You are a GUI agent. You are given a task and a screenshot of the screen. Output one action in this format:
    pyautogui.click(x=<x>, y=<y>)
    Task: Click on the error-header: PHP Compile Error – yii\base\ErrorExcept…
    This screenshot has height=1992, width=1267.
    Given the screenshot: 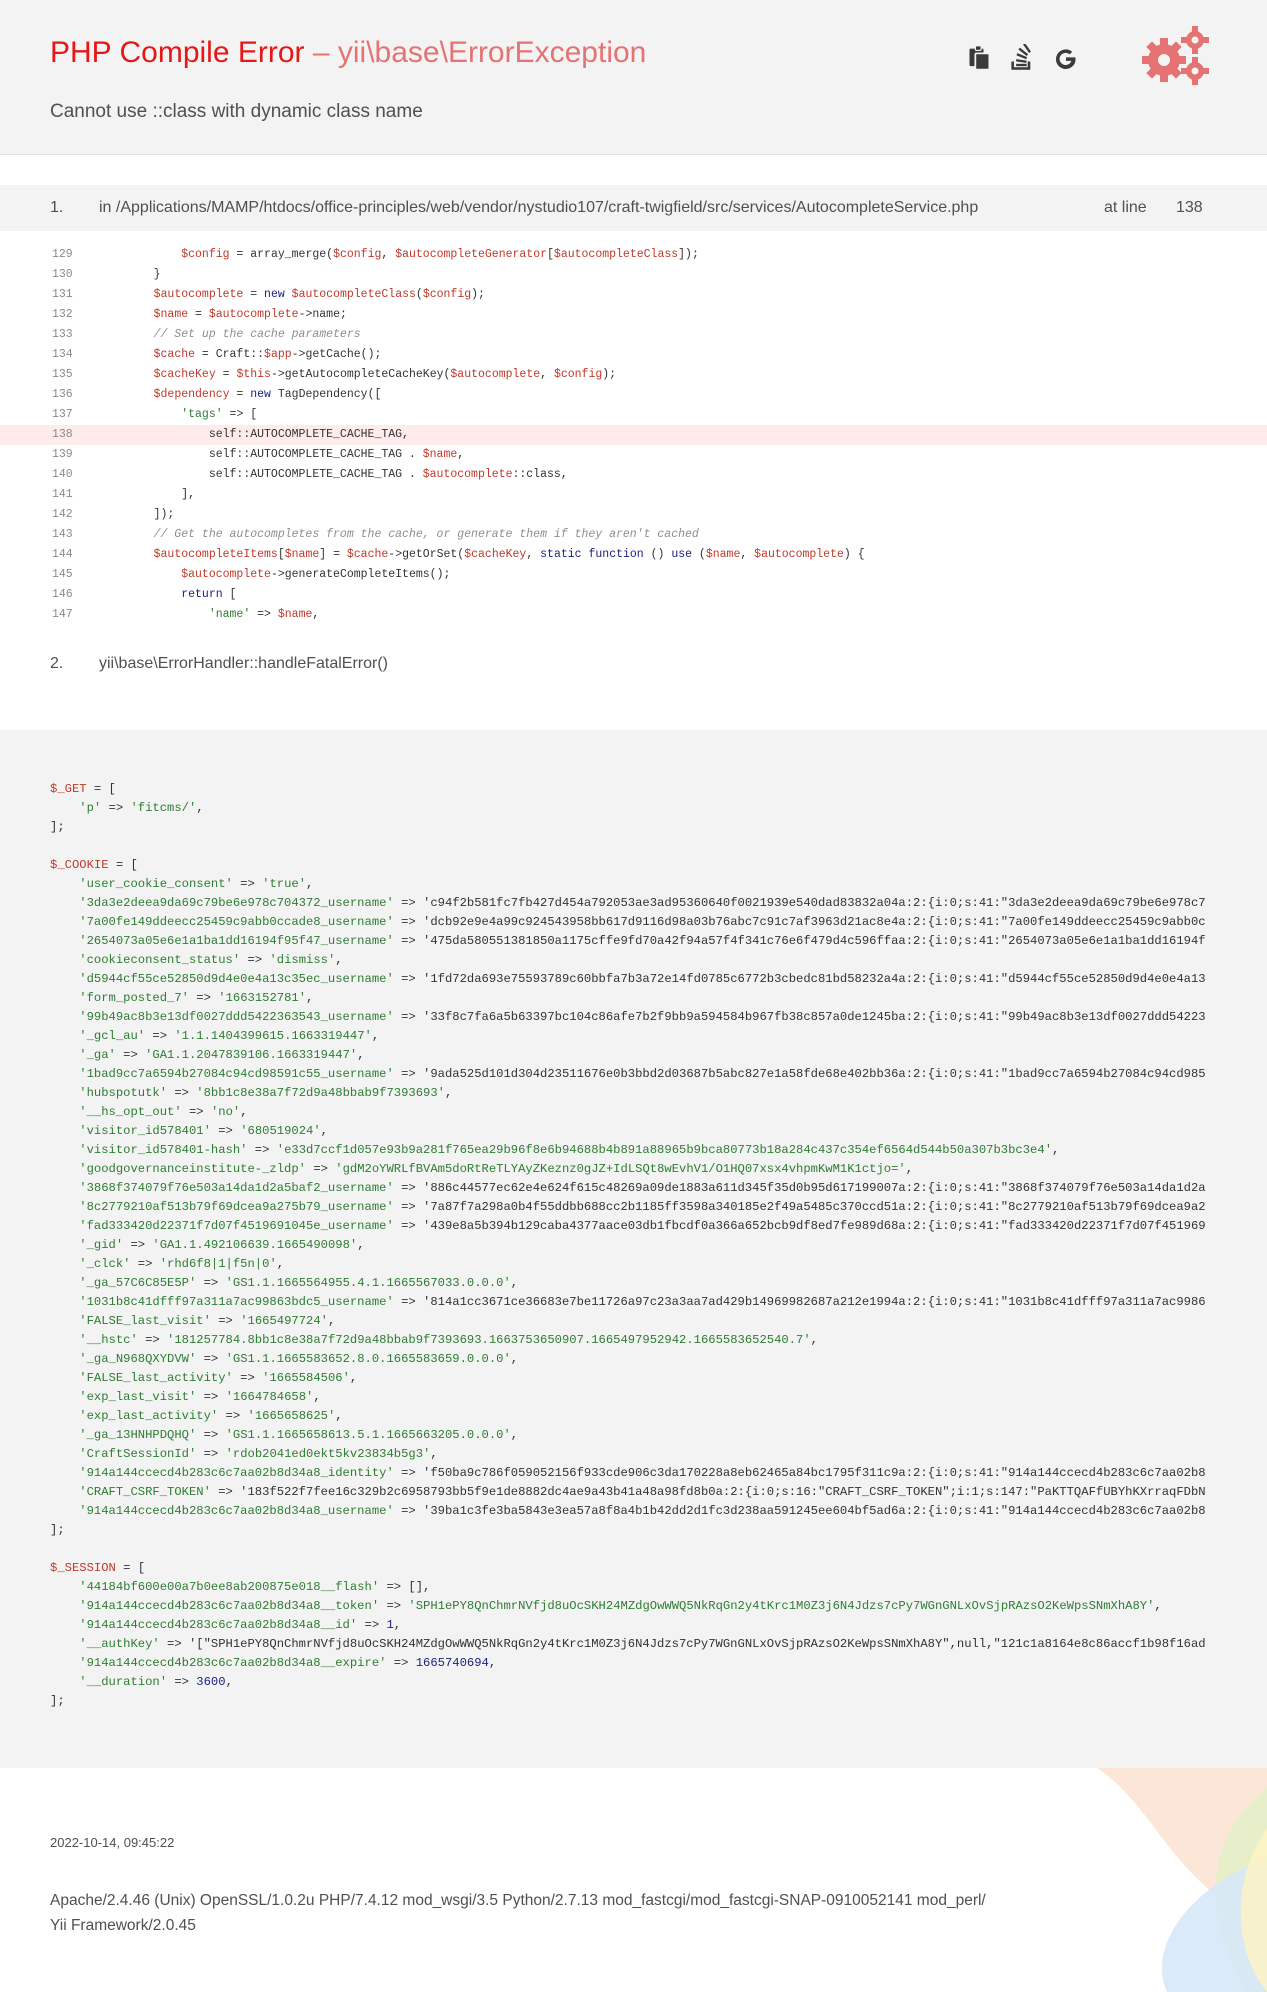 What is the action you would take?
    pyautogui.click(x=633, y=77)
    